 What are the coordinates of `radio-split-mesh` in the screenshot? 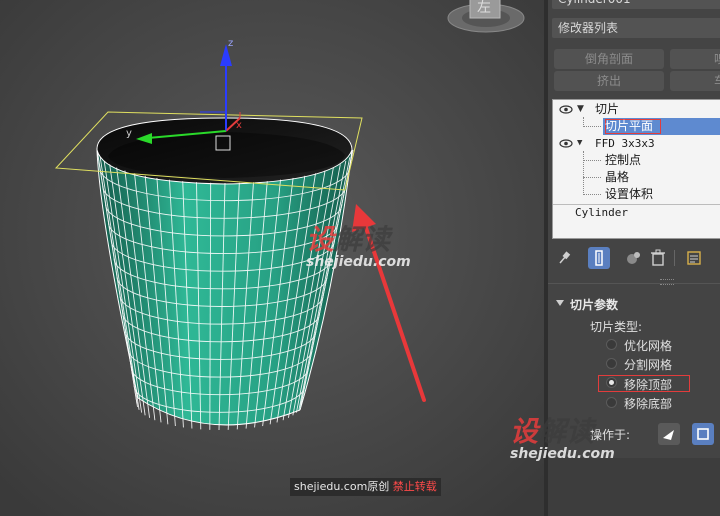 It's located at (611, 363).